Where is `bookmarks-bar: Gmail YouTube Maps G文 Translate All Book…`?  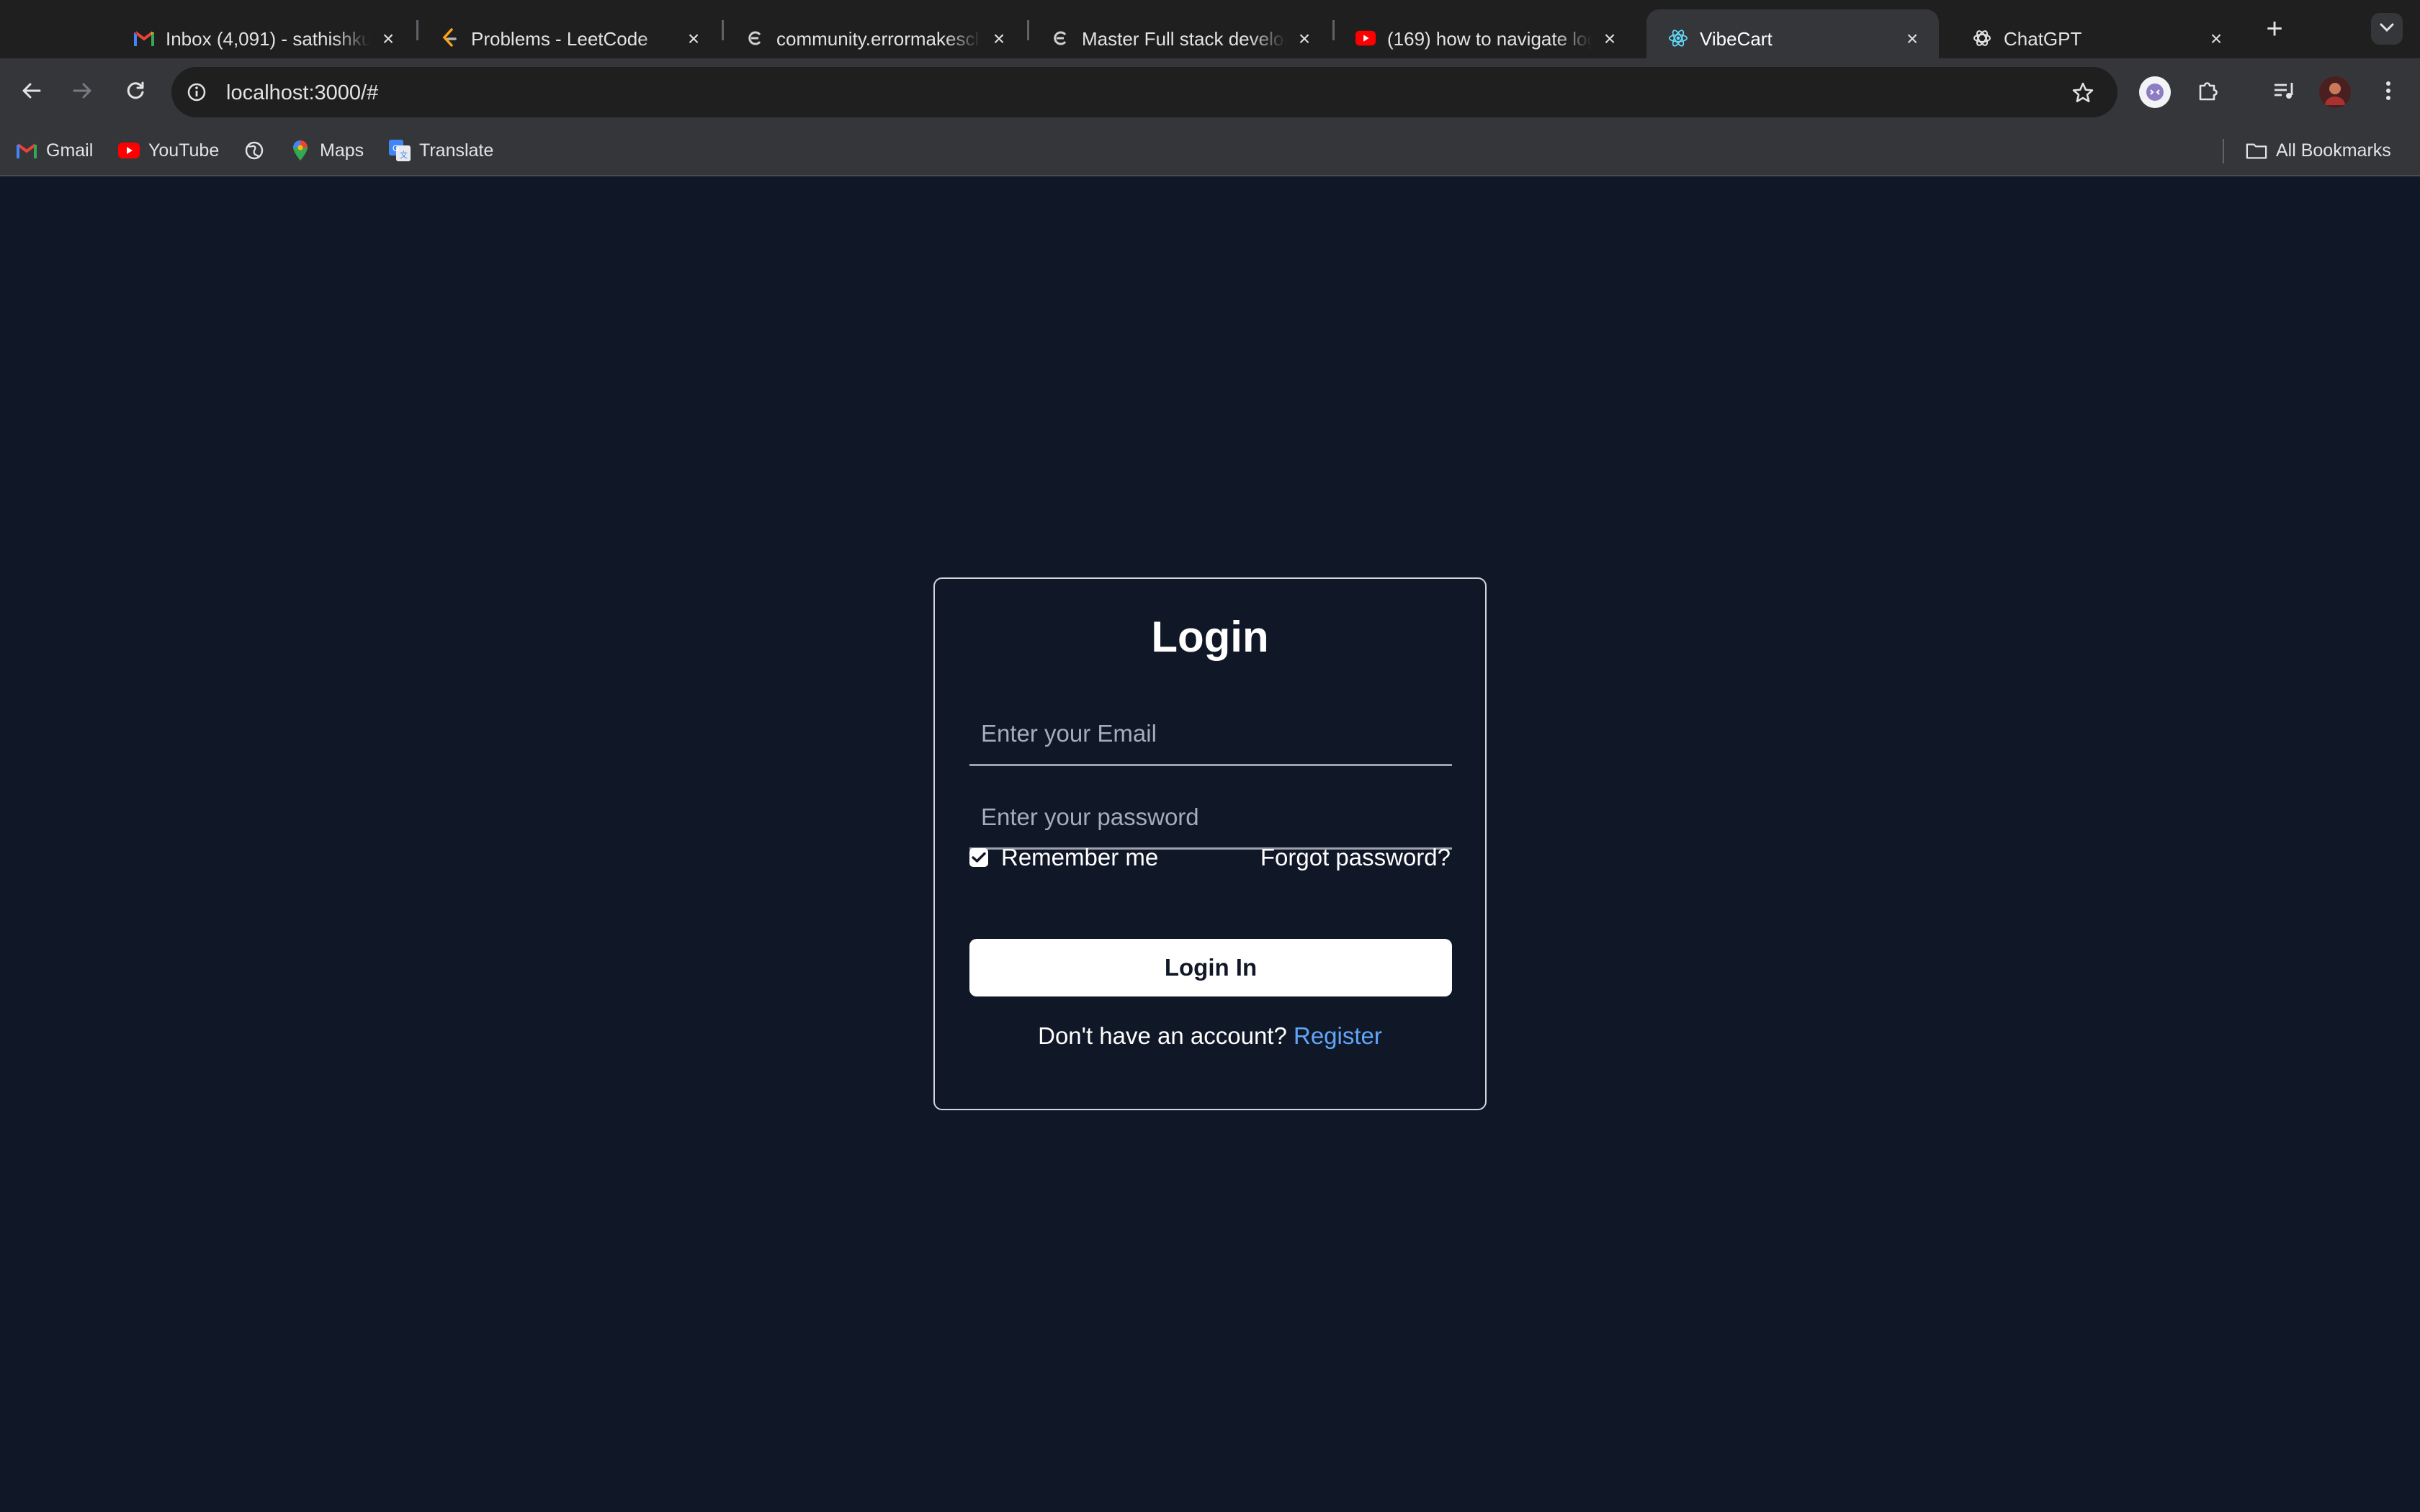 bookmarks-bar: Gmail YouTube Maps G文 Translate All Book… is located at coordinates (1210, 151).